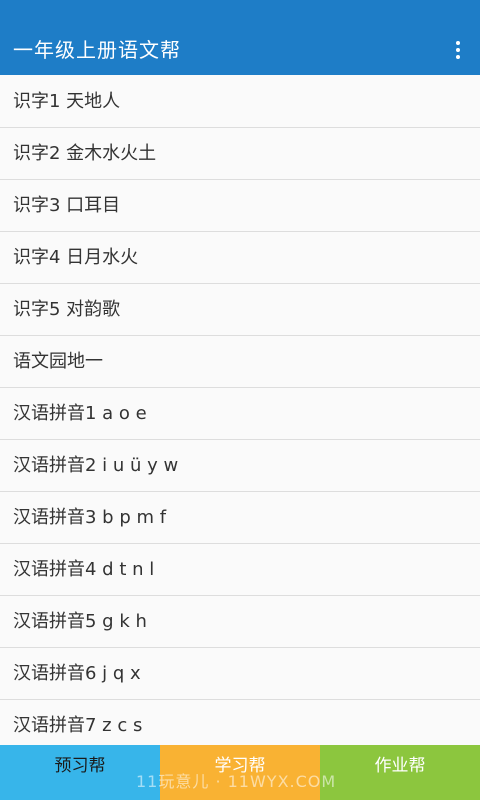  Describe the element at coordinates (240, 722) in the screenshot. I see `lesson-item: 汉语拼音7 z c s` at that location.